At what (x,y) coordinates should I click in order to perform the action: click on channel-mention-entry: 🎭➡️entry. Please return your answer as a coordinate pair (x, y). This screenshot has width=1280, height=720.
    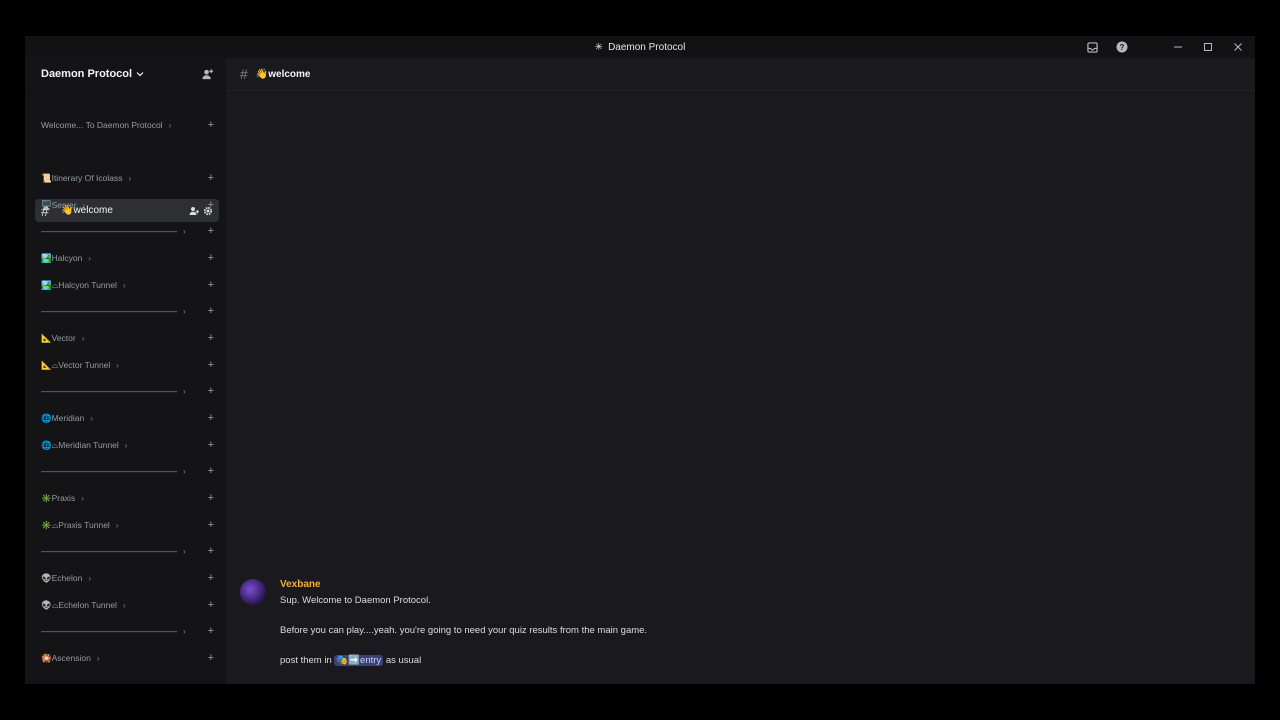
    Looking at the image, I should click on (359, 660).